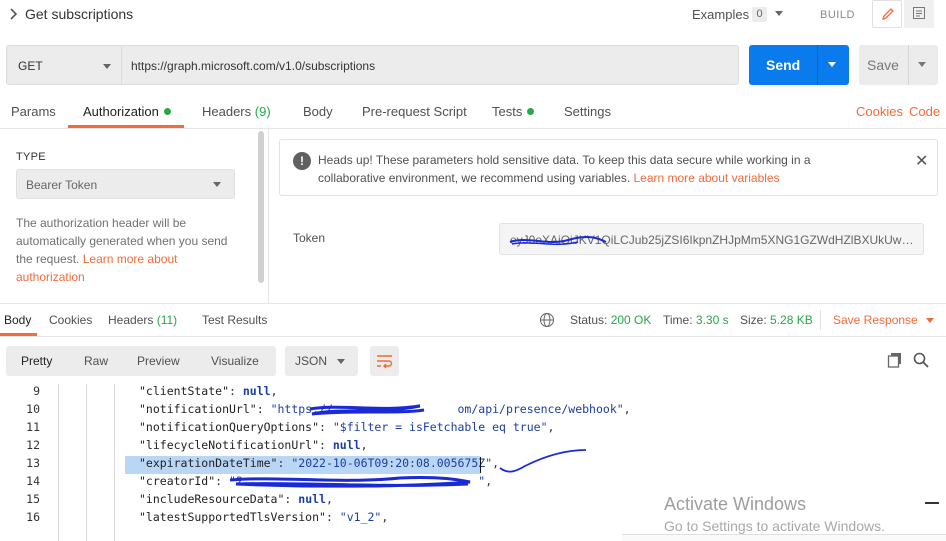 This screenshot has height=541, width=946. Describe the element at coordinates (318, 111) in the screenshot. I see `tab-body: Body` at that location.